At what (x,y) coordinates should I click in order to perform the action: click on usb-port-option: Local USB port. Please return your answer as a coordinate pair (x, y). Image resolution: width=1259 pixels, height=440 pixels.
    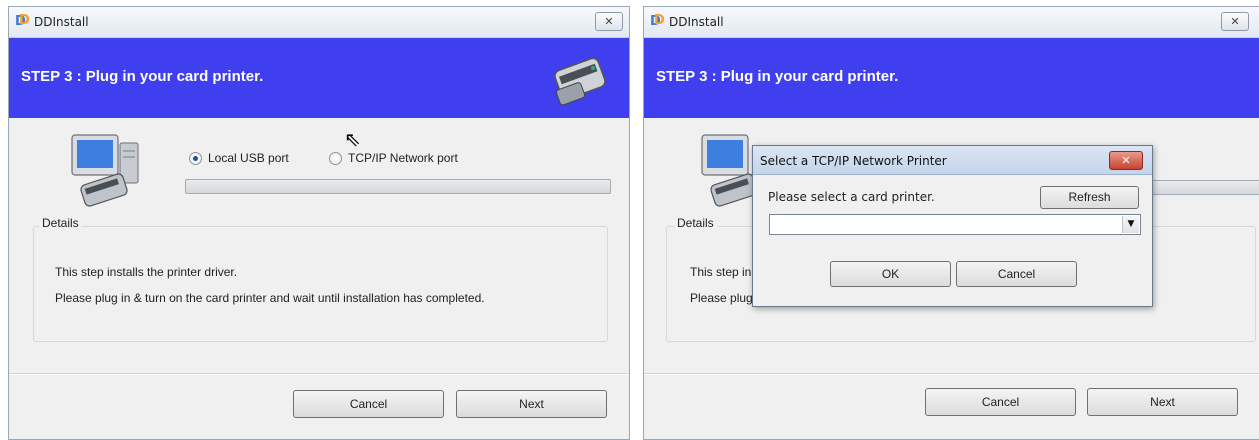
    Looking at the image, I should click on (239, 158).